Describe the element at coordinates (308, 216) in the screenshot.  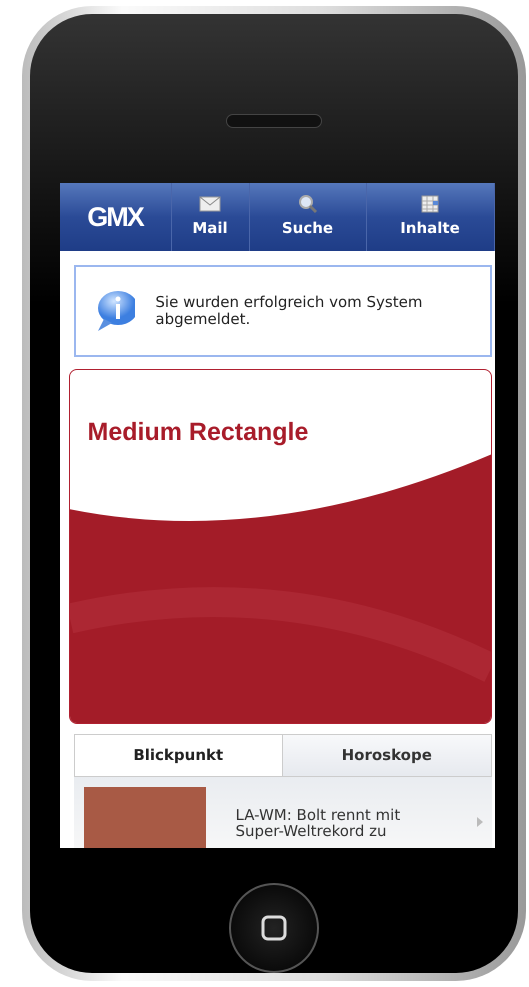
I see `nav-tab: Suche` at that location.